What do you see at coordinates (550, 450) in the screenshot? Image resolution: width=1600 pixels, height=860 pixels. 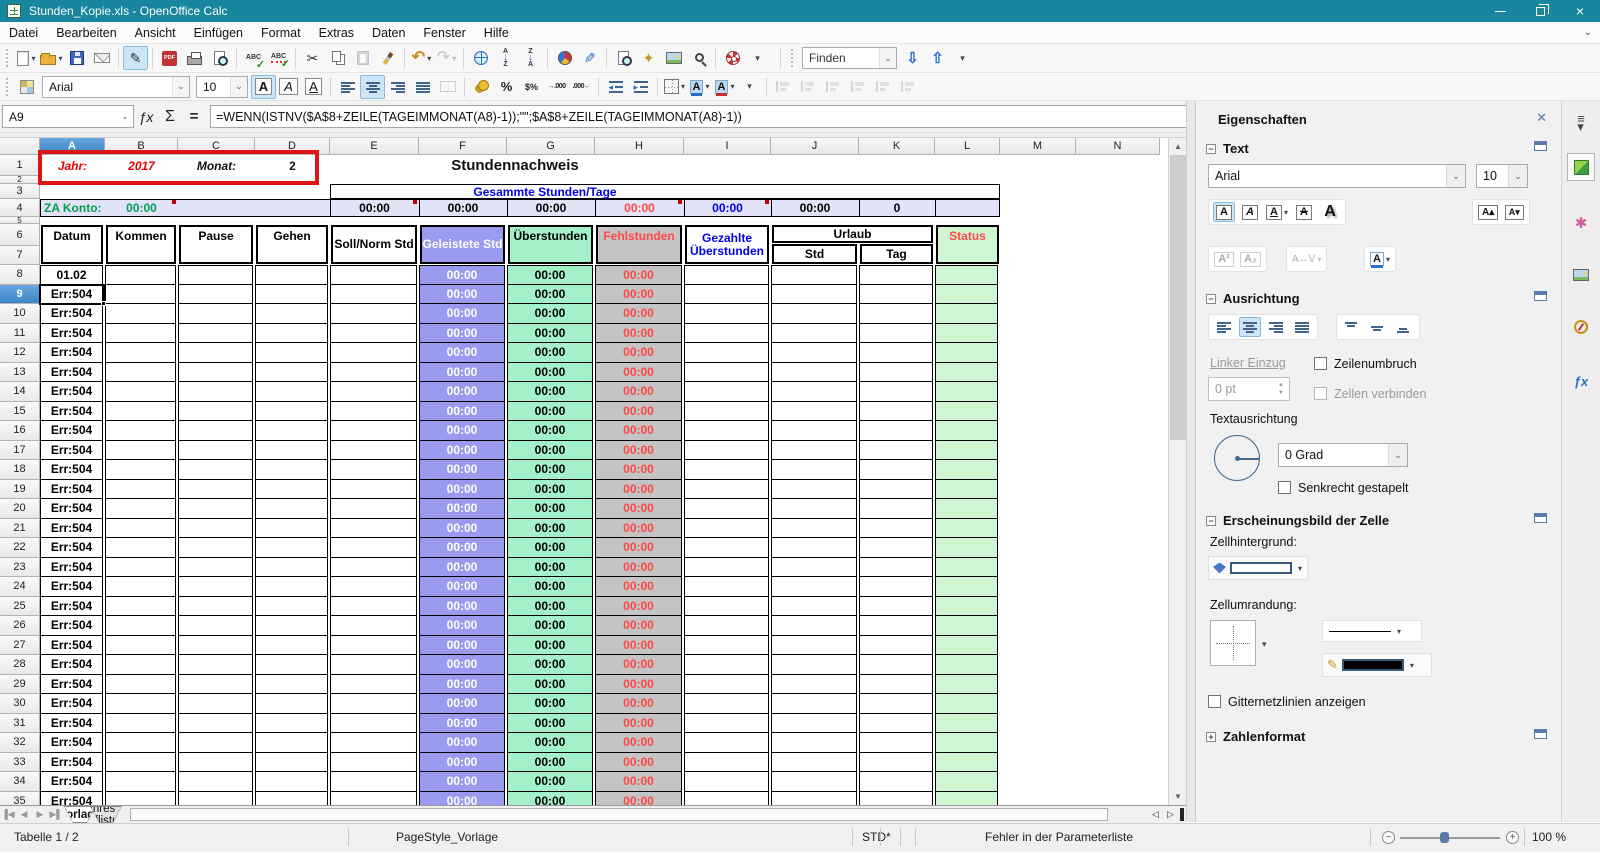 I see `cell-G17: 00:00` at bounding box center [550, 450].